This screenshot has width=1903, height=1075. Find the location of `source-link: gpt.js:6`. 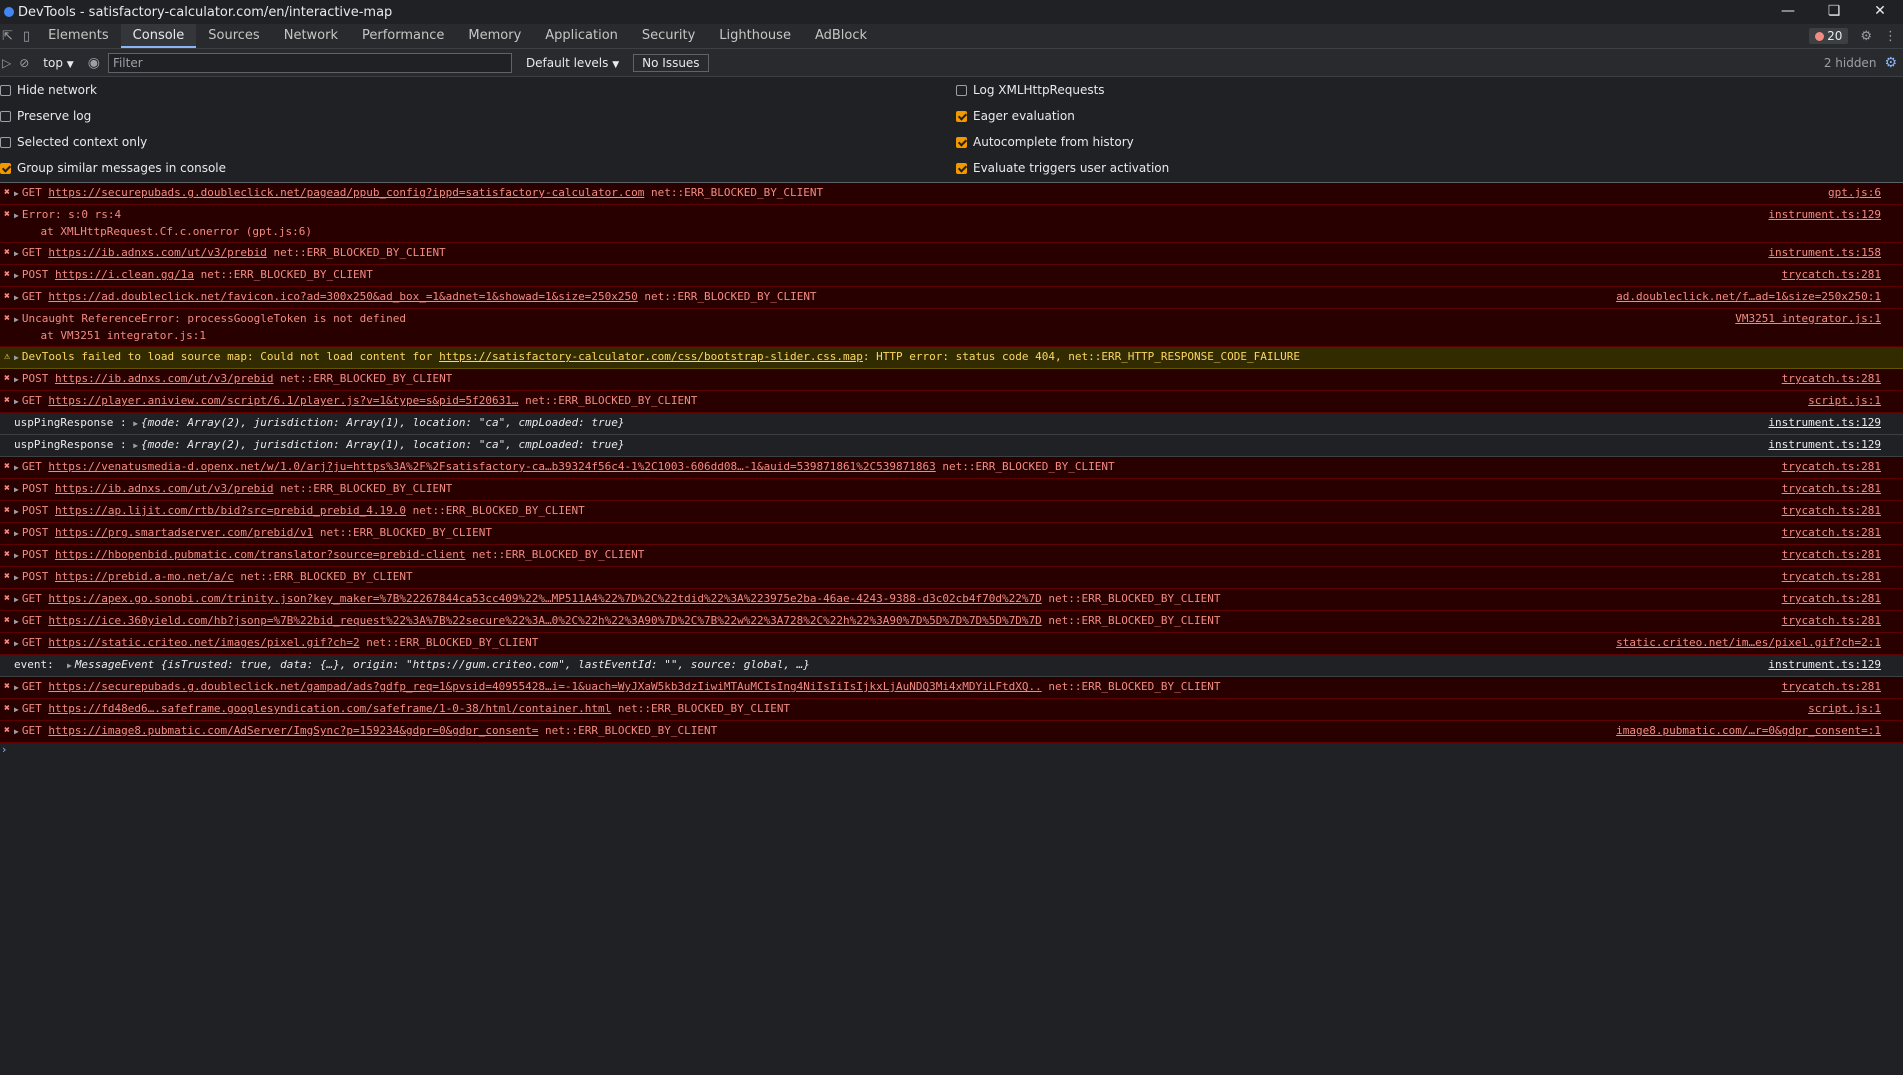

source-link: gpt.js:6 is located at coordinates (1854, 193).